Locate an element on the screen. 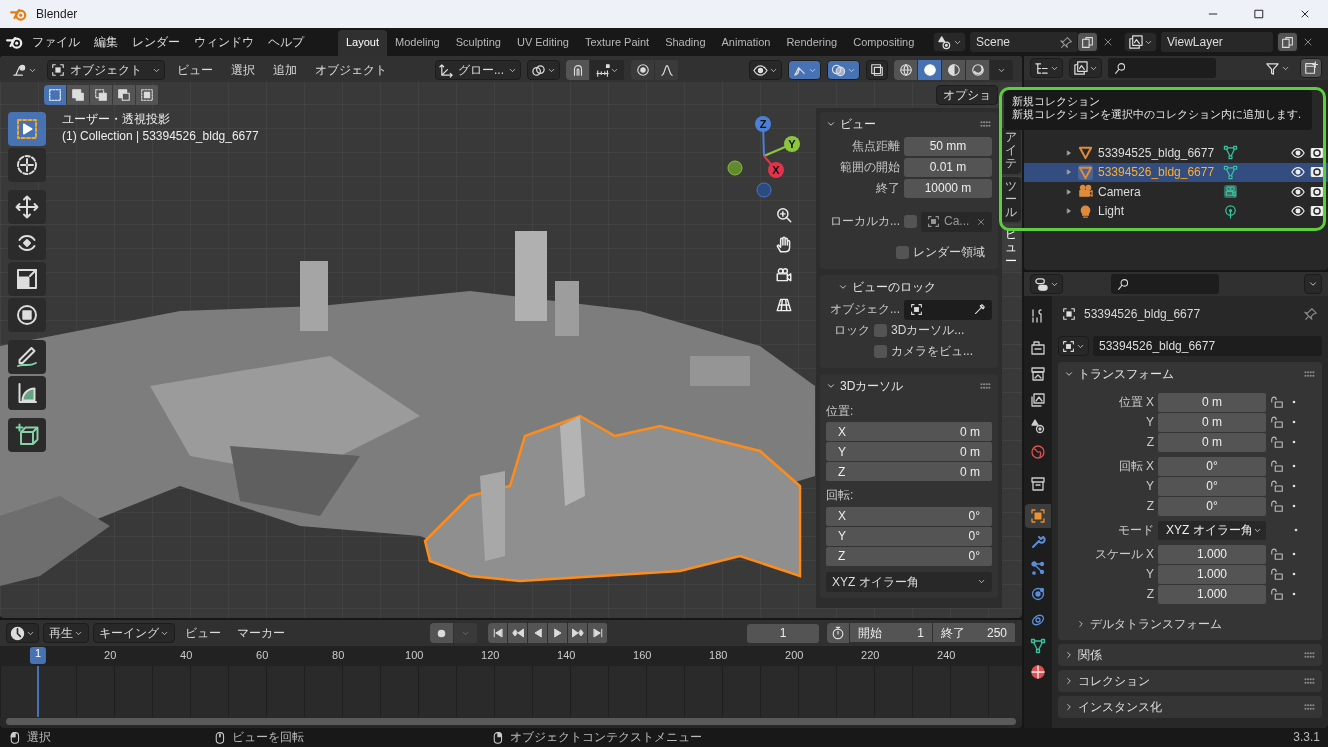 The image size is (1328, 747). field-label: 位置 X is located at coordinates (1135, 402).